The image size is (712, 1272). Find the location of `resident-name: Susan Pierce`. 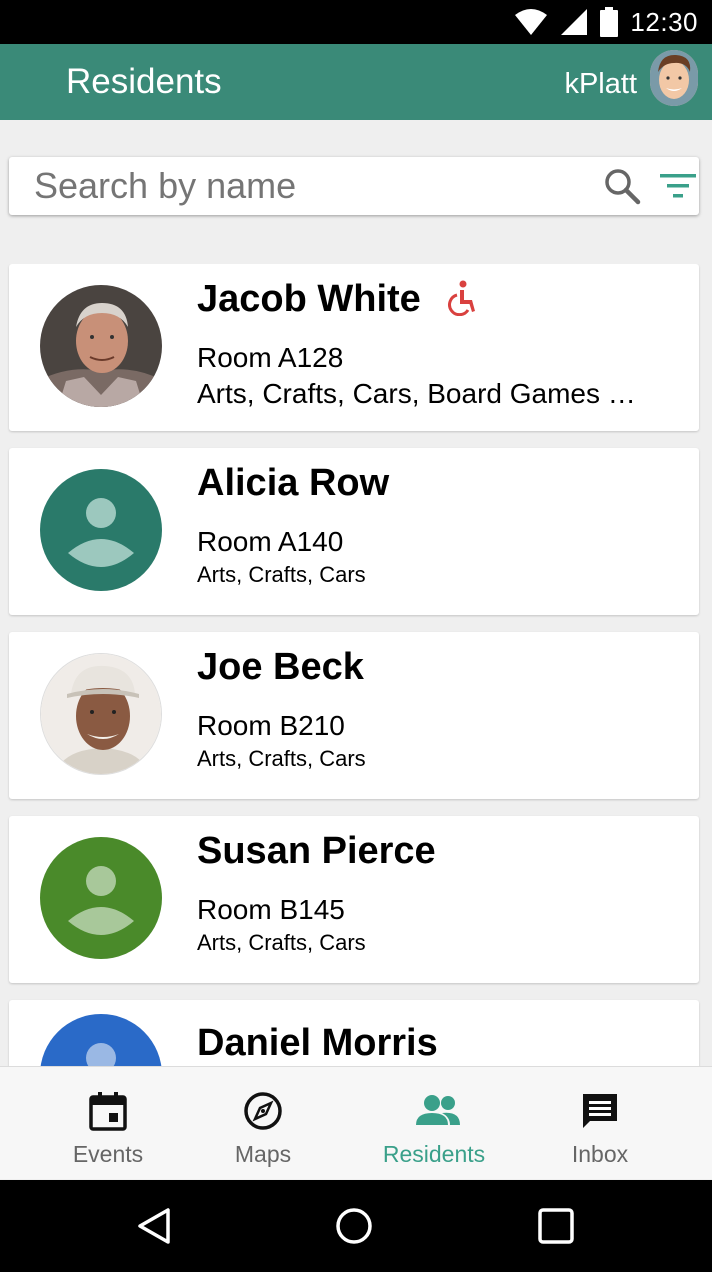

resident-name: Susan Pierce is located at coordinates (316, 851).